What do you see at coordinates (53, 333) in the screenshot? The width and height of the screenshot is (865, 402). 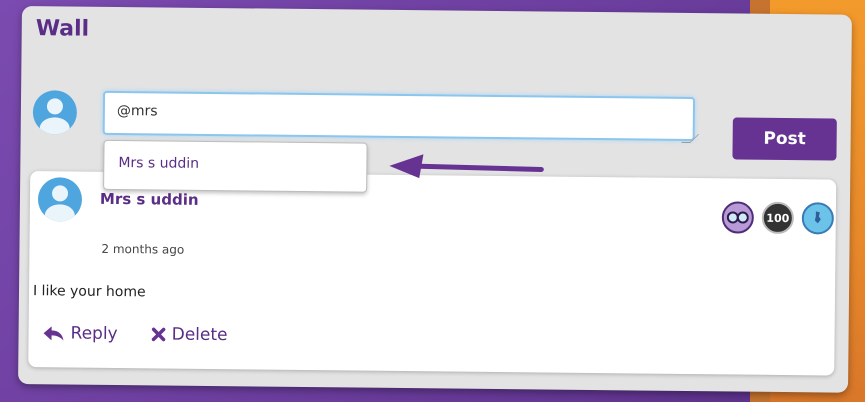 I see `reply-icon` at bounding box center [53, 333].